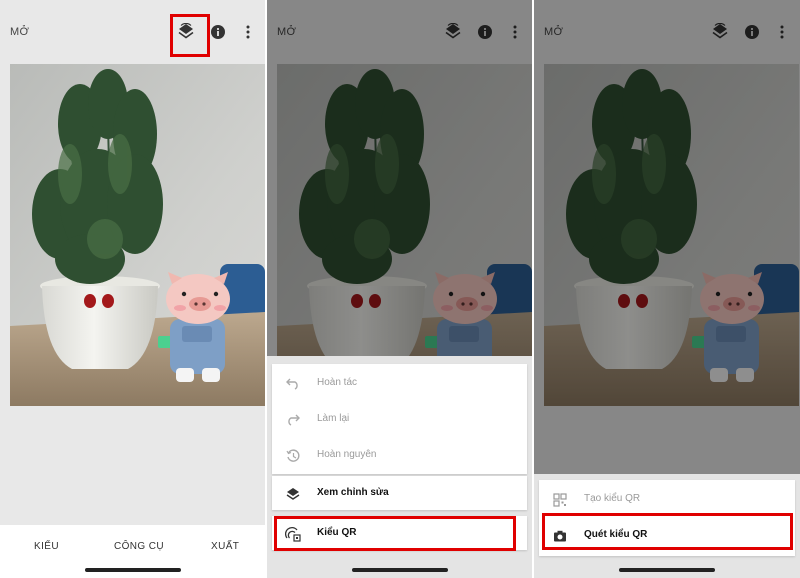 This screenshot has height=578, width=800. I want to click on menu-item-undo: Hoàn tác, so click(399, 384).